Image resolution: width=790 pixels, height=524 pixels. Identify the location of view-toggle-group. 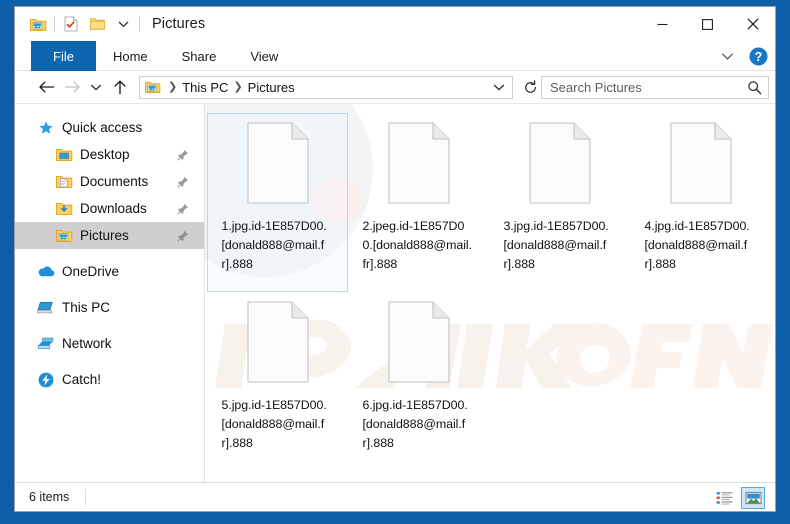
(738, 497).